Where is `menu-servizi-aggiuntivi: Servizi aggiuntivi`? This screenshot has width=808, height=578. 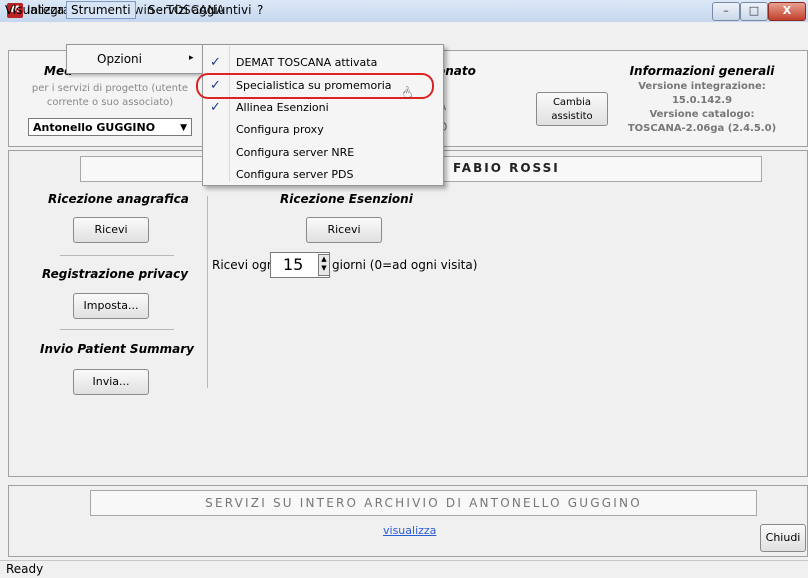 menu-servizi-aggiuntivi: Servizi aggiuntivi is located at coordinates (199, 10).